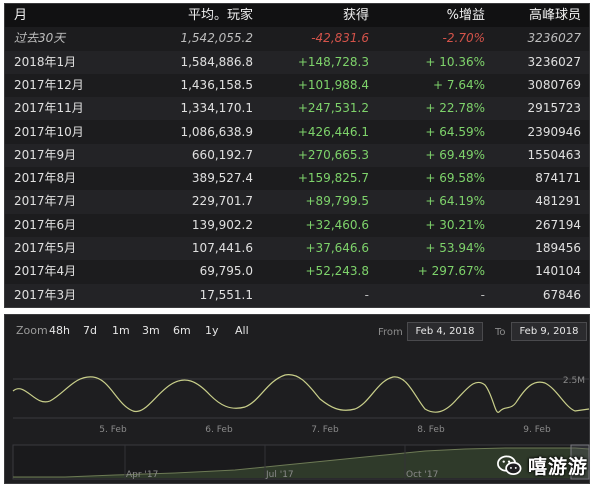  Describe the element at coordinates (455, 224) in the screenshot. I see `row-percent-gain: + 30.21%` at that location.